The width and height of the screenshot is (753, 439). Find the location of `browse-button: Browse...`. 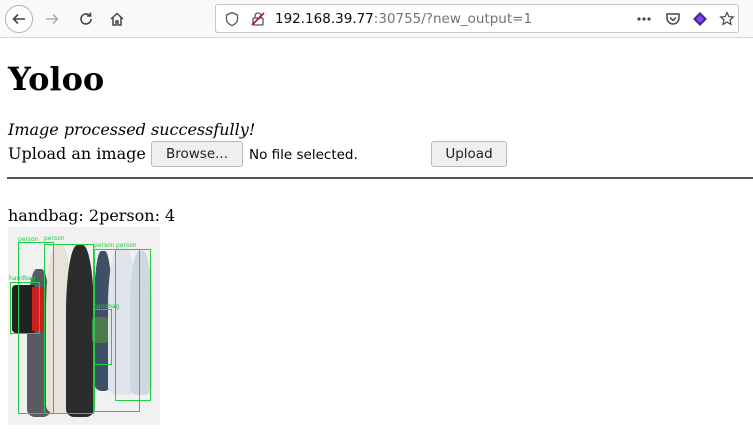

browse-button: Browse... is located at coordinates (197, 154).